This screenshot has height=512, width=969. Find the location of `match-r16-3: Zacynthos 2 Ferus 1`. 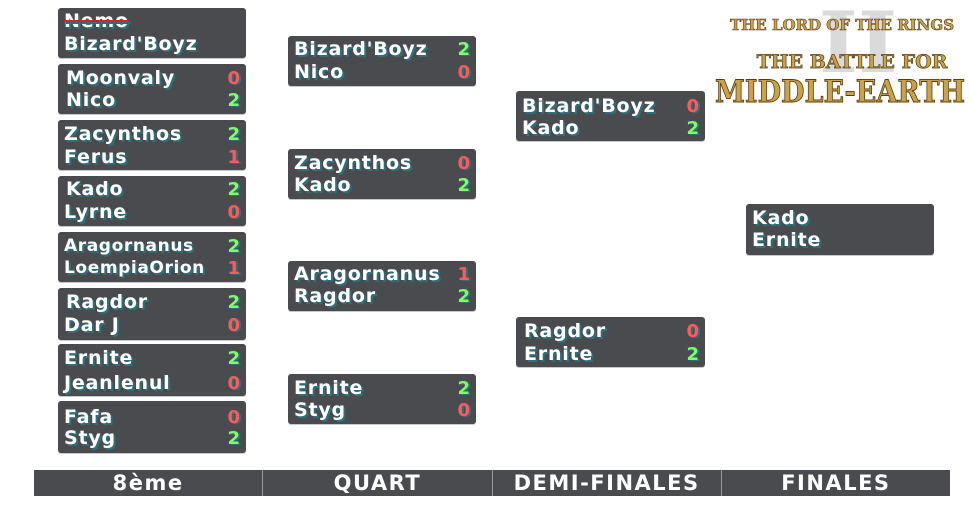

match-r16-3: Zacynthos 2 Ferus 1 is located at coordinates (152, 145).